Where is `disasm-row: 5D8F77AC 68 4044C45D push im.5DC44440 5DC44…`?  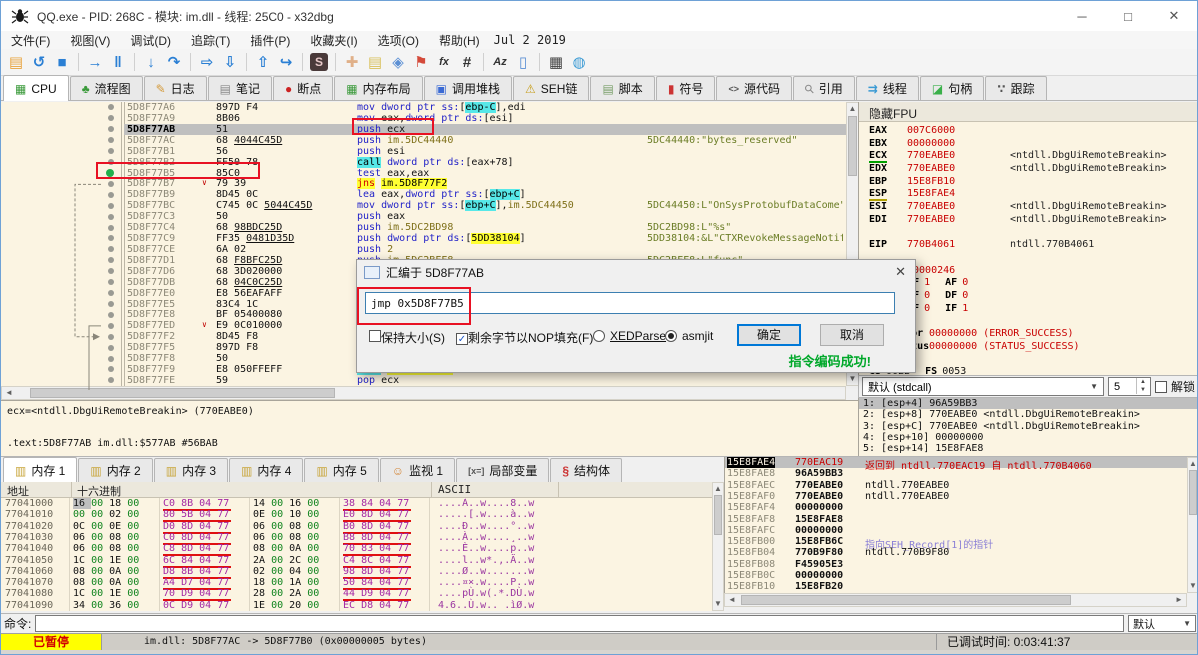 disasm-row: 5D8F77AC 68 4044C45D push im.5DC44440 5DC44… is located at coordinates (423, 140).